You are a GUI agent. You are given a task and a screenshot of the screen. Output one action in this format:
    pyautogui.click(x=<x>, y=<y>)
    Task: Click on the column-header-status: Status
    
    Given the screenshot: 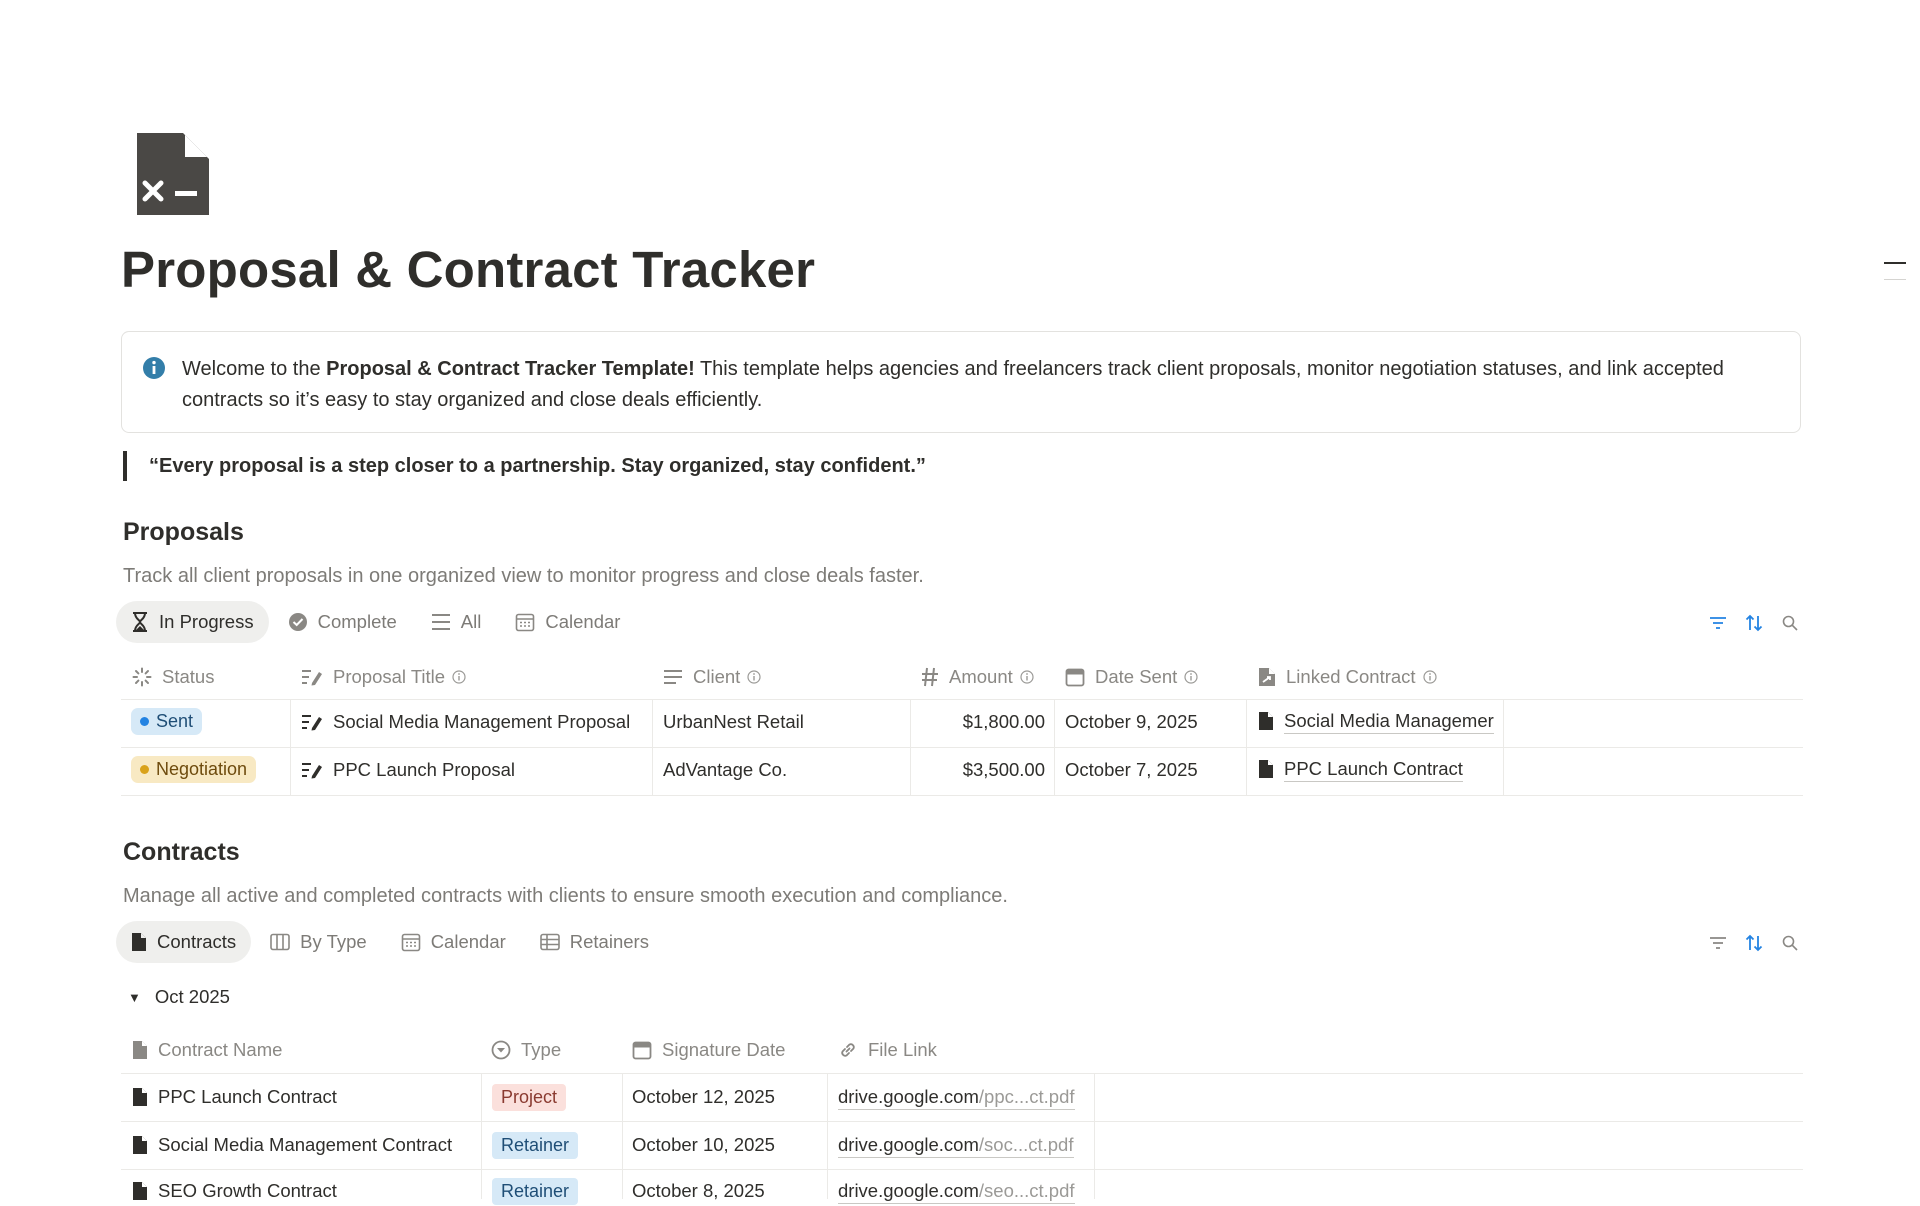 What is the action you would take?
    pyautogui.click(x=173, y=677)
    